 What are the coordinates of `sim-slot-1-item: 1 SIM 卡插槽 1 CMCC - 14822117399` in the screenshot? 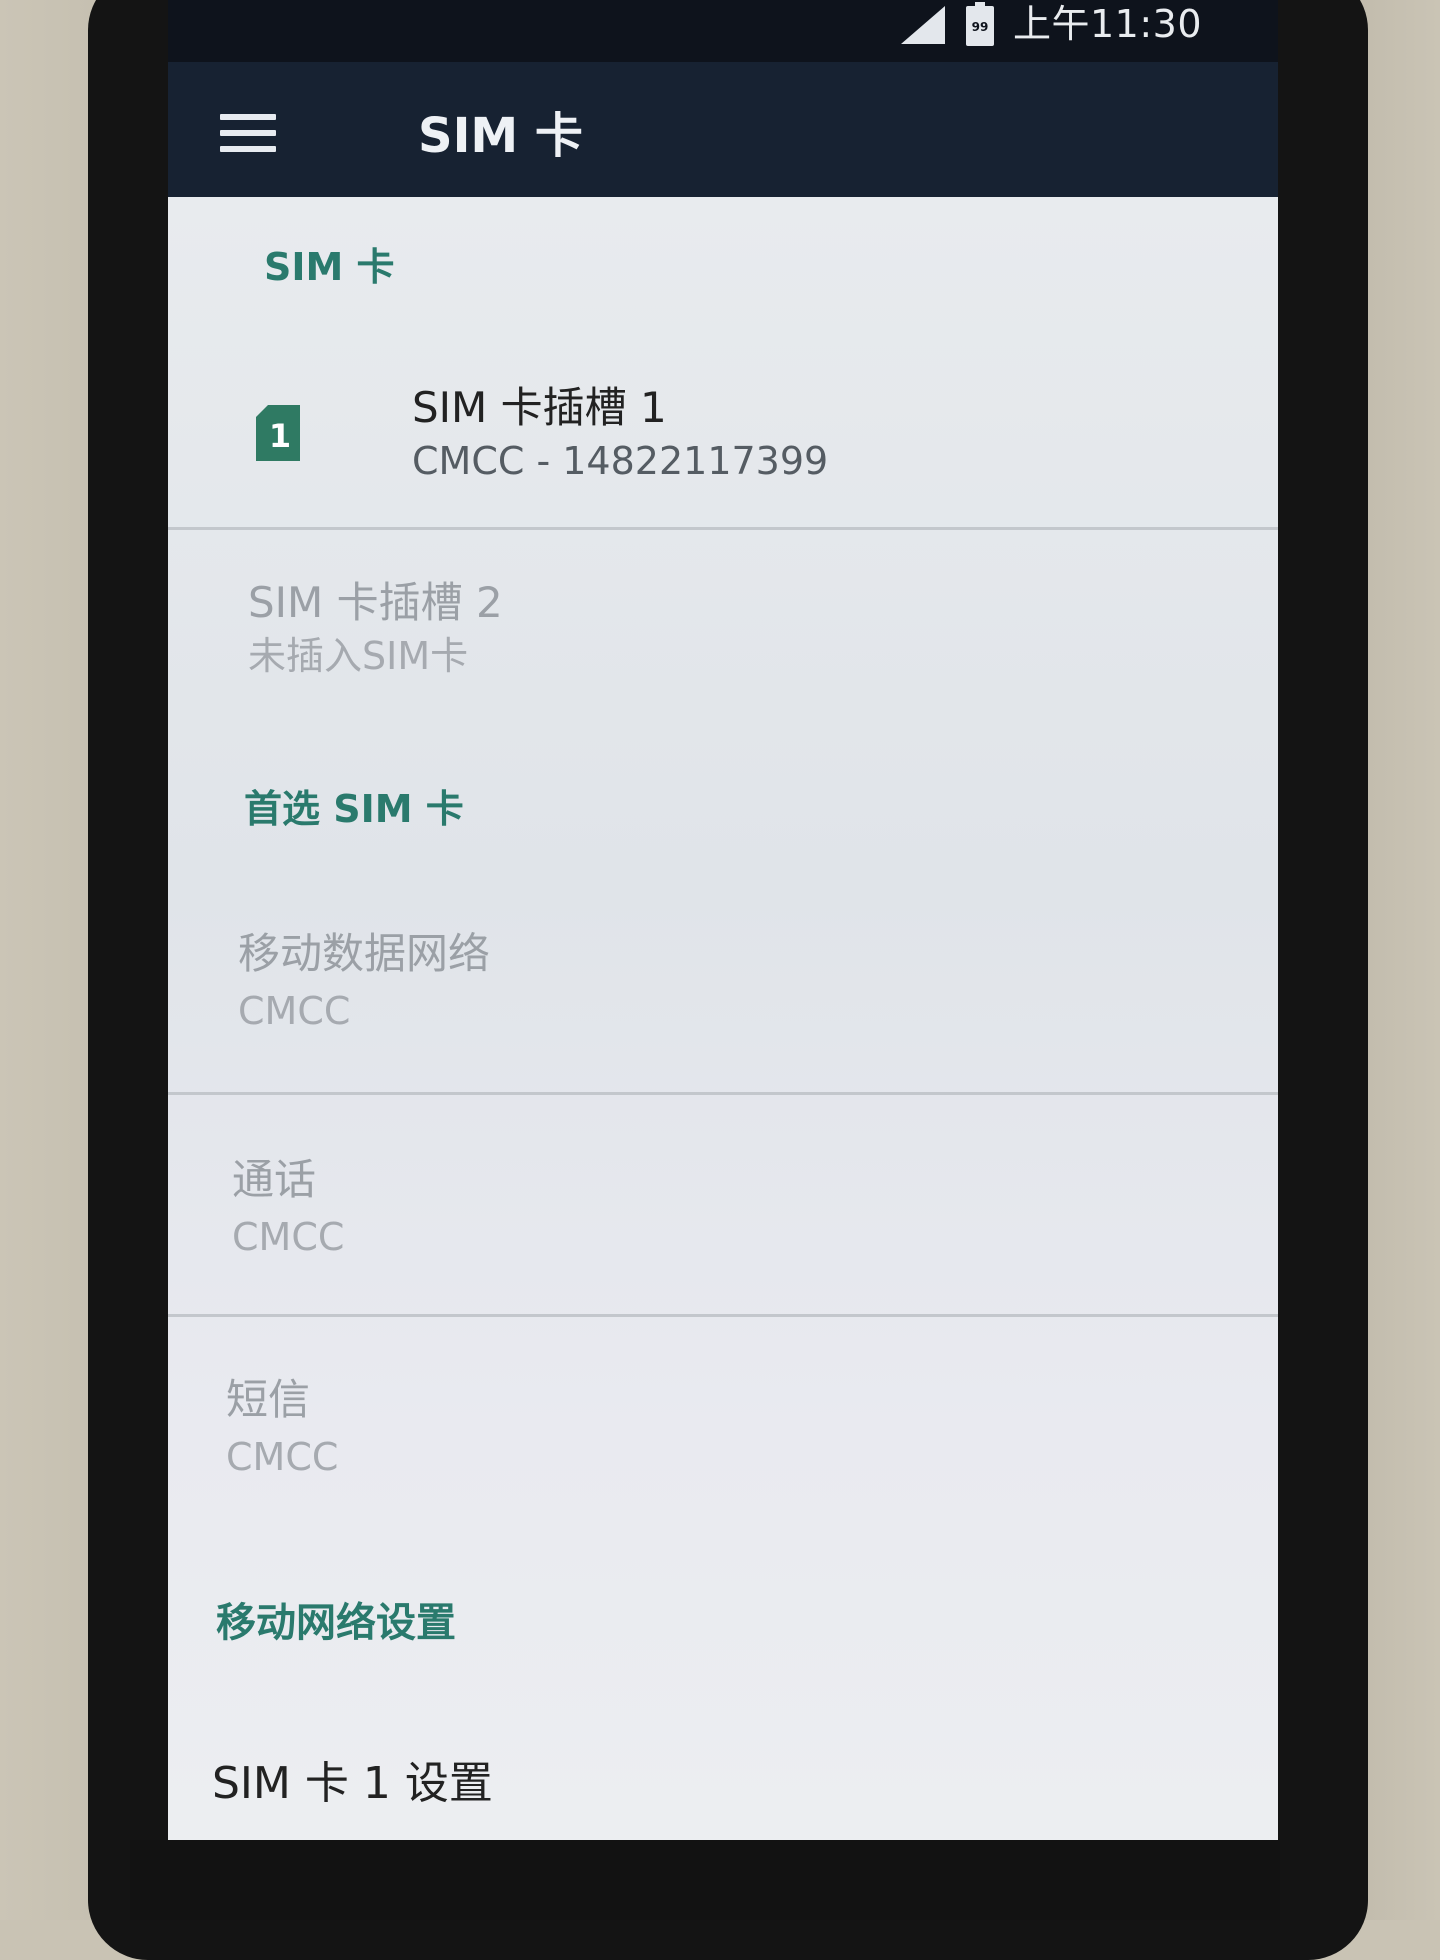 It's located at (723, 422).